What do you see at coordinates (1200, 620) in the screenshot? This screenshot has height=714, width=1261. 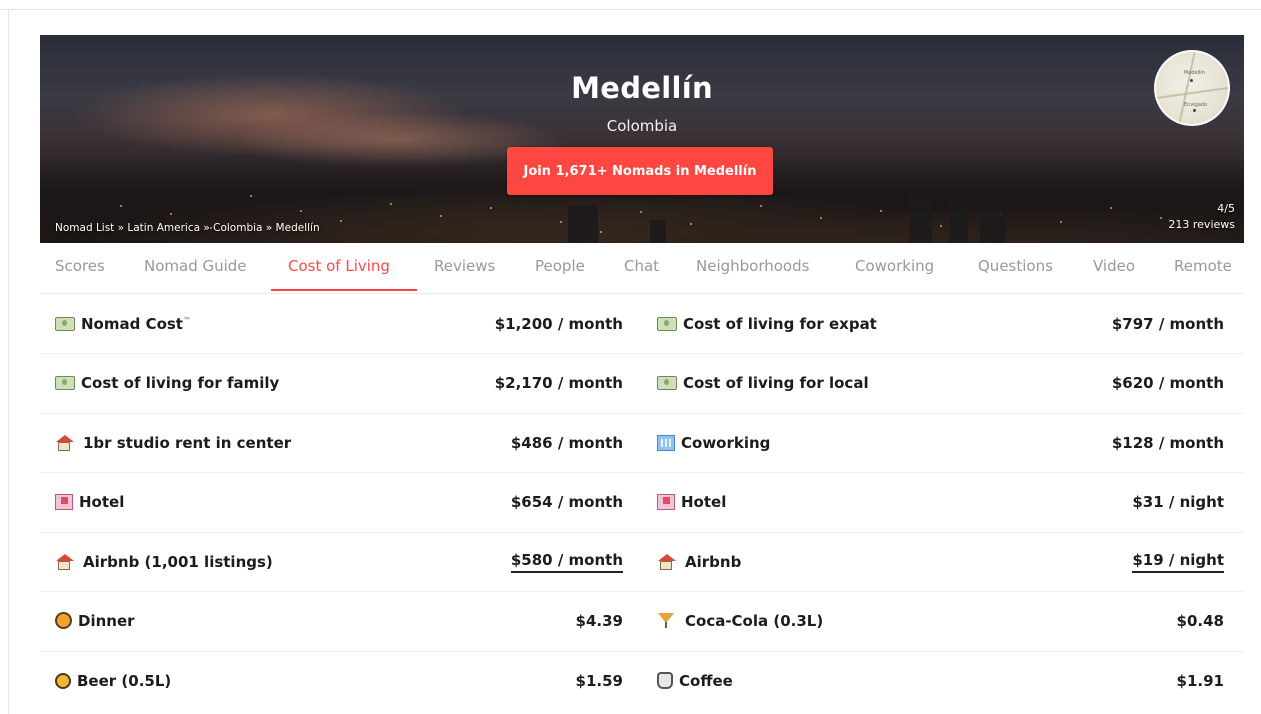 I see `cost-value: $0.48` at bounding box center [1200, 620].